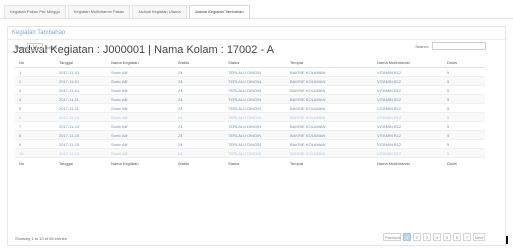 The width and height of the screenshot is (513, 248). I want to click on cell-tanggal: 2017-11-14, so click(81, 126).